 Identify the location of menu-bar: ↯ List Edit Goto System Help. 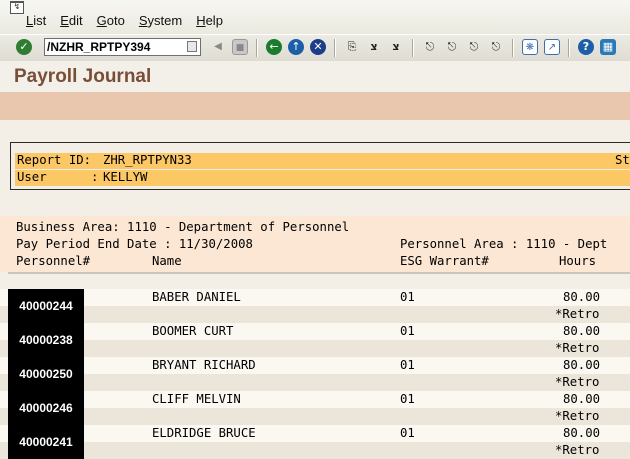
(315, 17).